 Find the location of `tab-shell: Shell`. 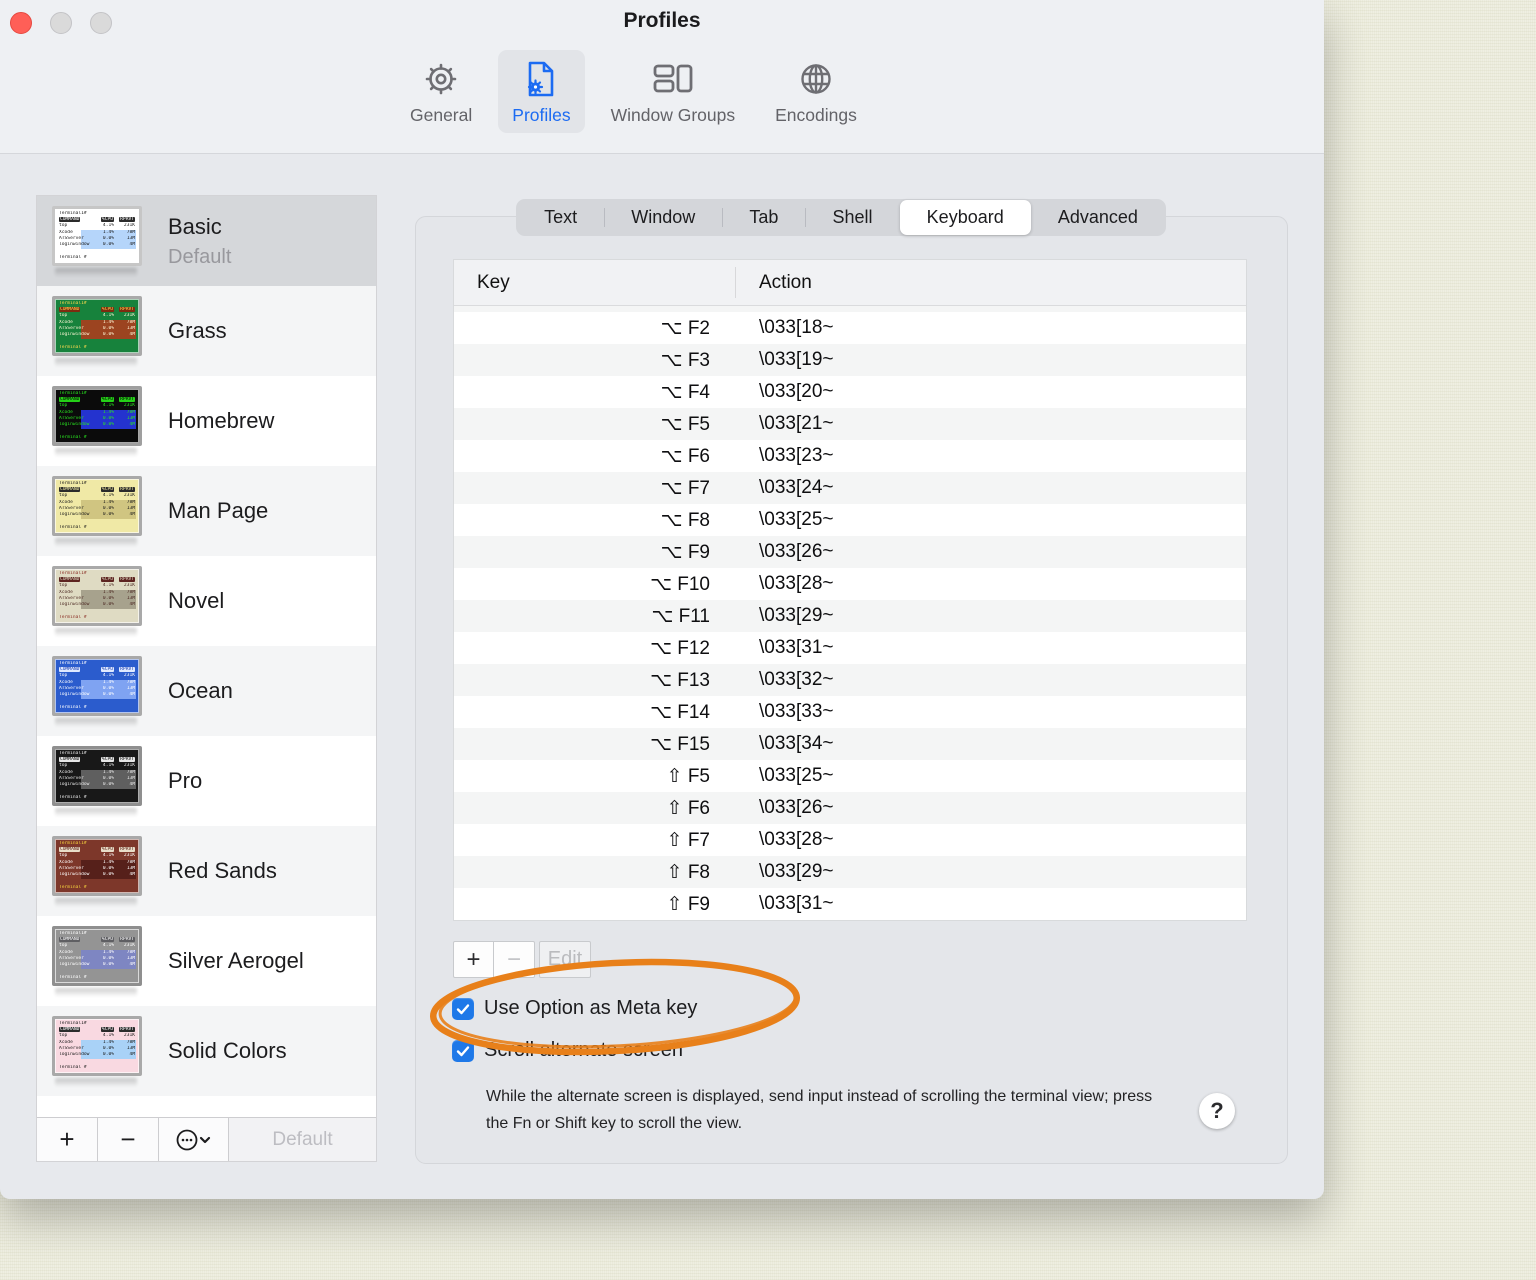

tab-shell: Shell is located at coordinates (852, 217).